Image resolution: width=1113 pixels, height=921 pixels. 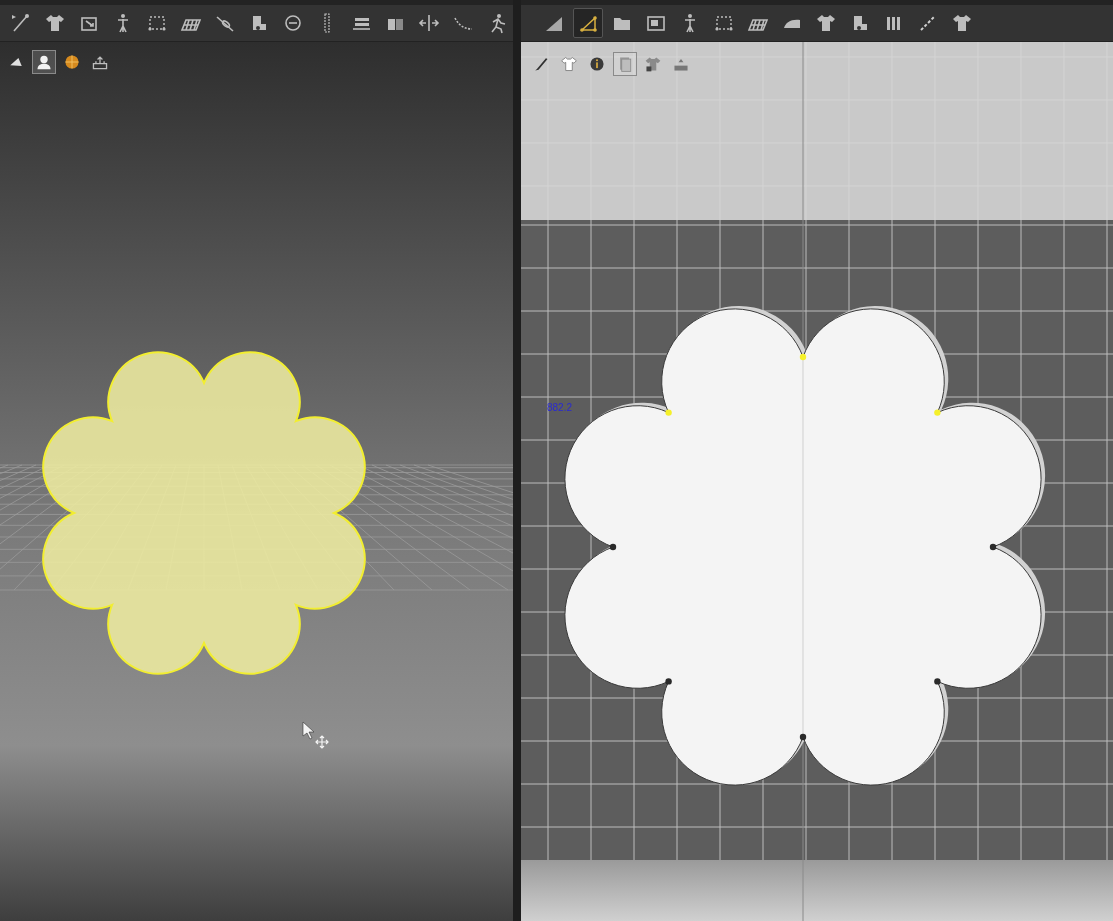 What do you see at coordinates (44, 62) in the screenshot?
I see `silhouette-icon` at bounding box center [44, 62].